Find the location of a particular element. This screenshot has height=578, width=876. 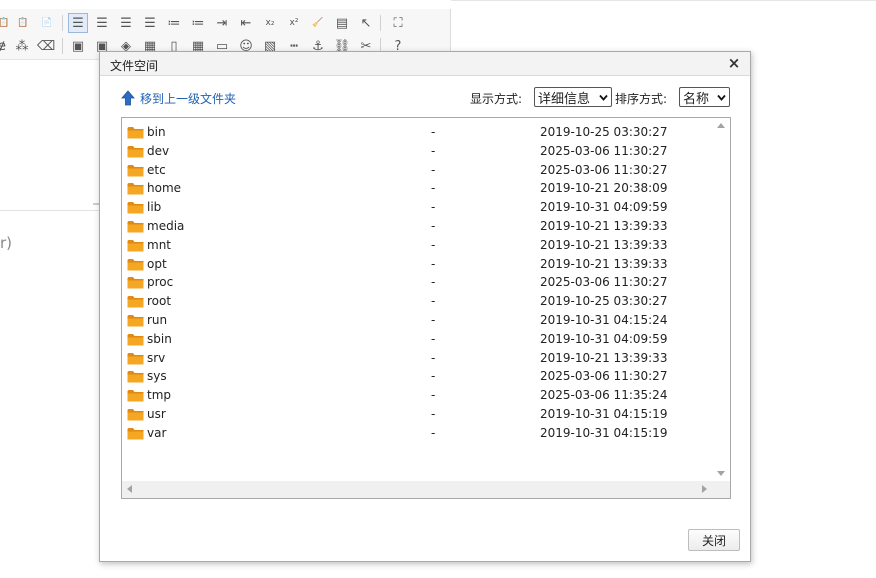

superscript-icon: x² is located at coordinates (294, 23).